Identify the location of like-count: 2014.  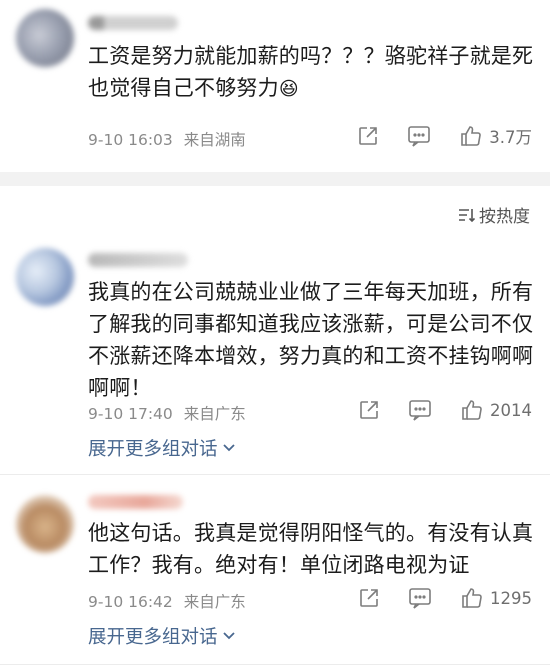
(511, 410).